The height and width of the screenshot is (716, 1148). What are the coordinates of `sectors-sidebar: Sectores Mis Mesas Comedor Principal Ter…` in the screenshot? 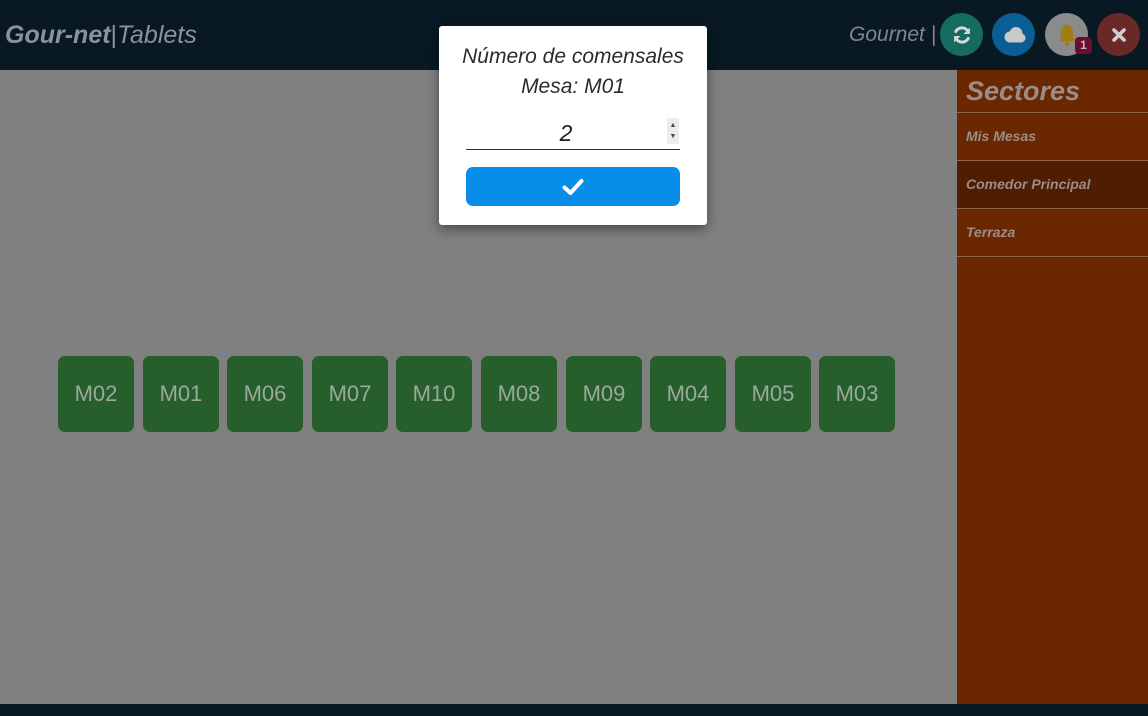 It's located at (1052, 387).